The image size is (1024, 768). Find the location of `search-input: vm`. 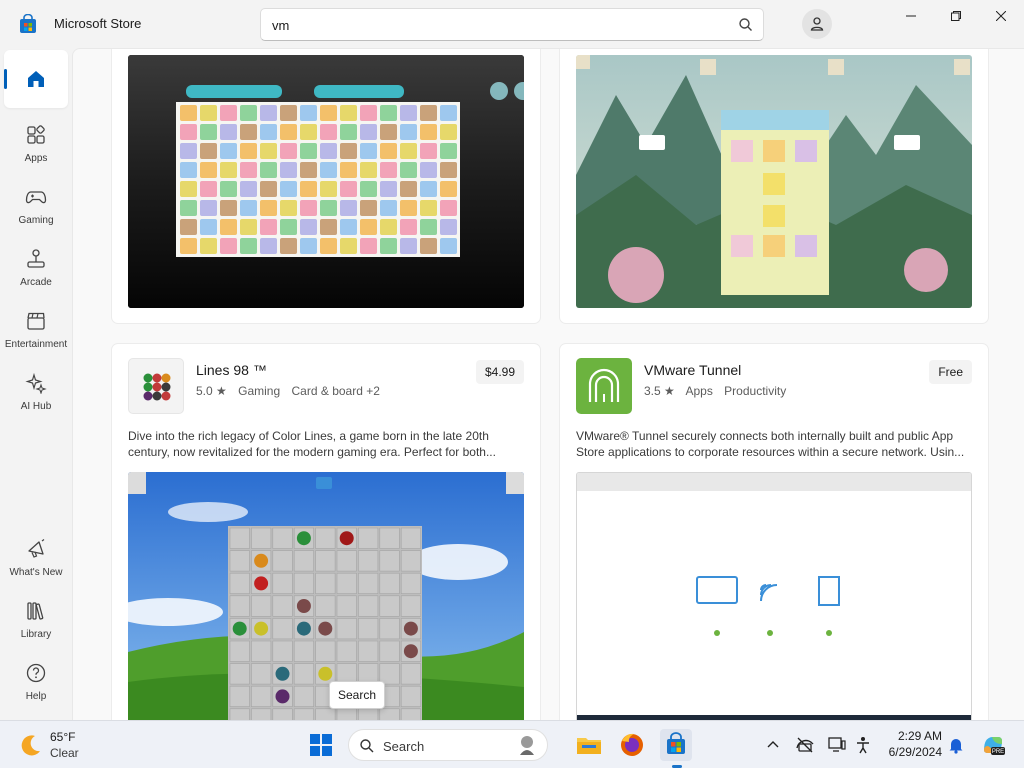

search-input: vm is located at coordinates (512, 24).